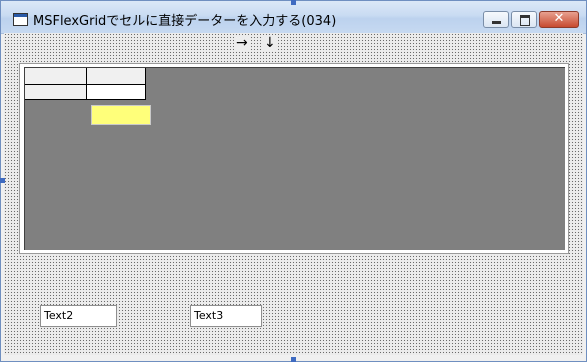  What do you see at coordinates (20, 19) in the screenshot?
I see `app-window-icon` at bounding box center [20, 19].